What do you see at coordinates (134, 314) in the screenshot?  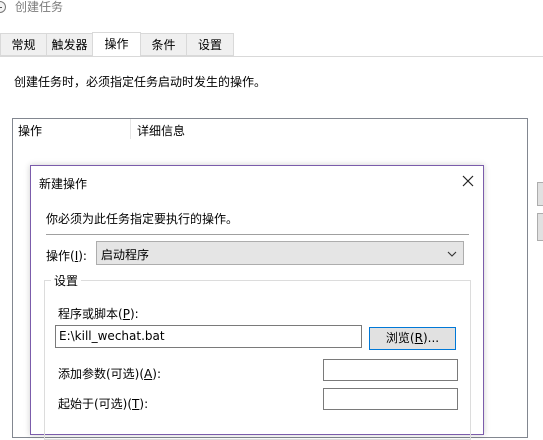 I see `program-label-end: ):` at bounding box center [134, 314].